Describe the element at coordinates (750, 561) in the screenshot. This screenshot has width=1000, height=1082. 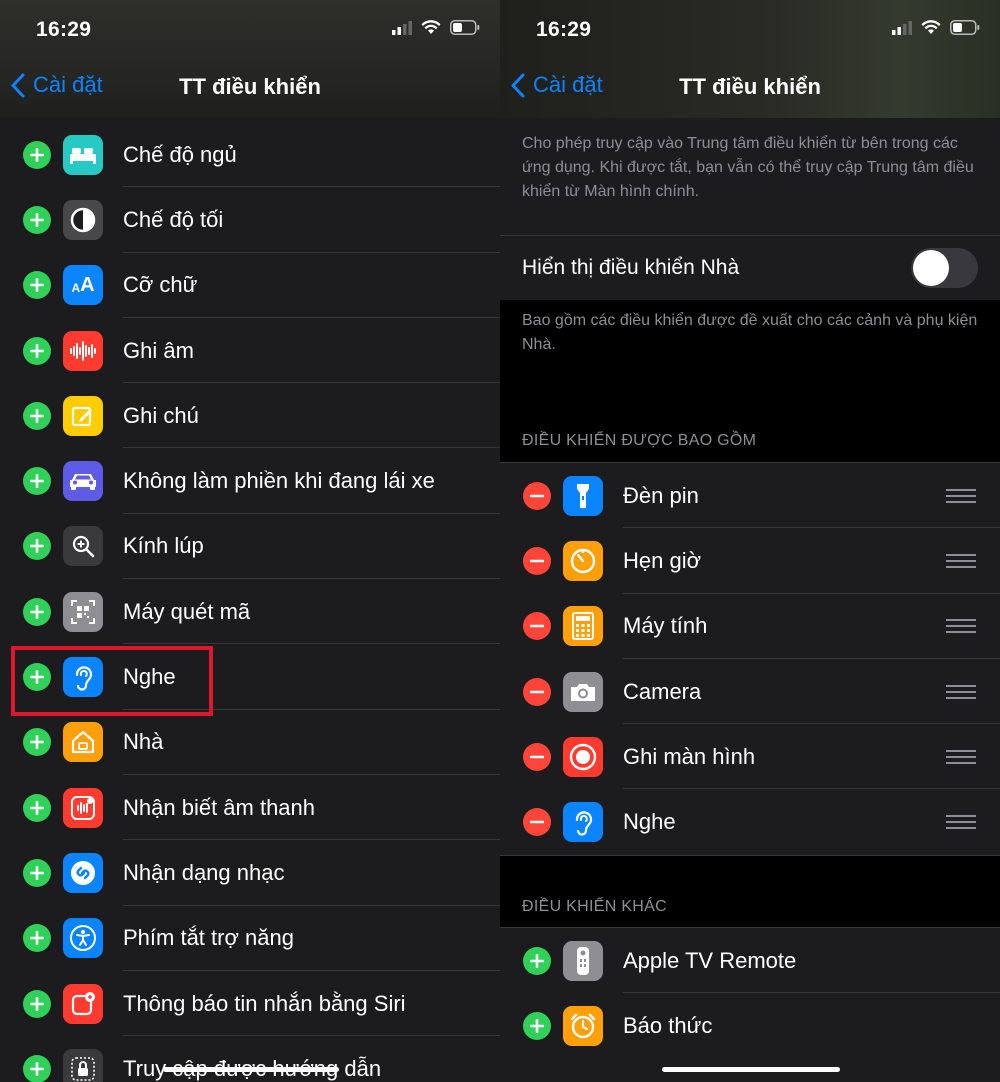
I see `list-item: Hẹn giờ` at that location.